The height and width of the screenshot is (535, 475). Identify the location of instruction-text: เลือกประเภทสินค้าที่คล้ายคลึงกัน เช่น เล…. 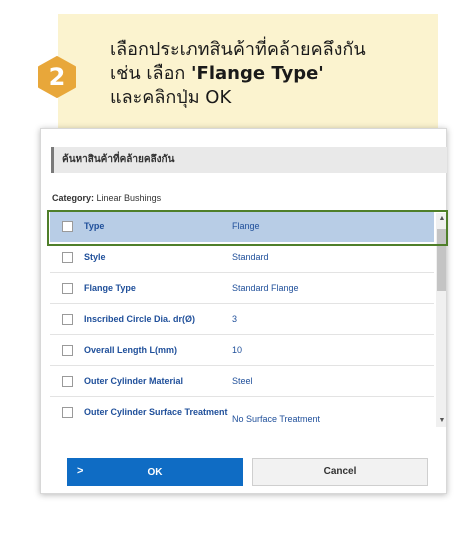
(270, 74).